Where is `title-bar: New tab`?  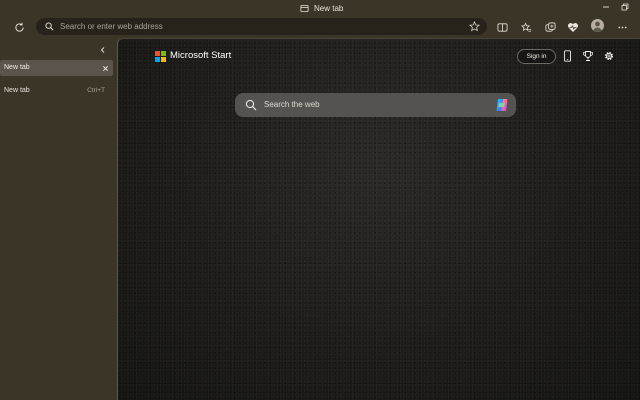
title-bar: New tab is located at coordinates (320, 8).